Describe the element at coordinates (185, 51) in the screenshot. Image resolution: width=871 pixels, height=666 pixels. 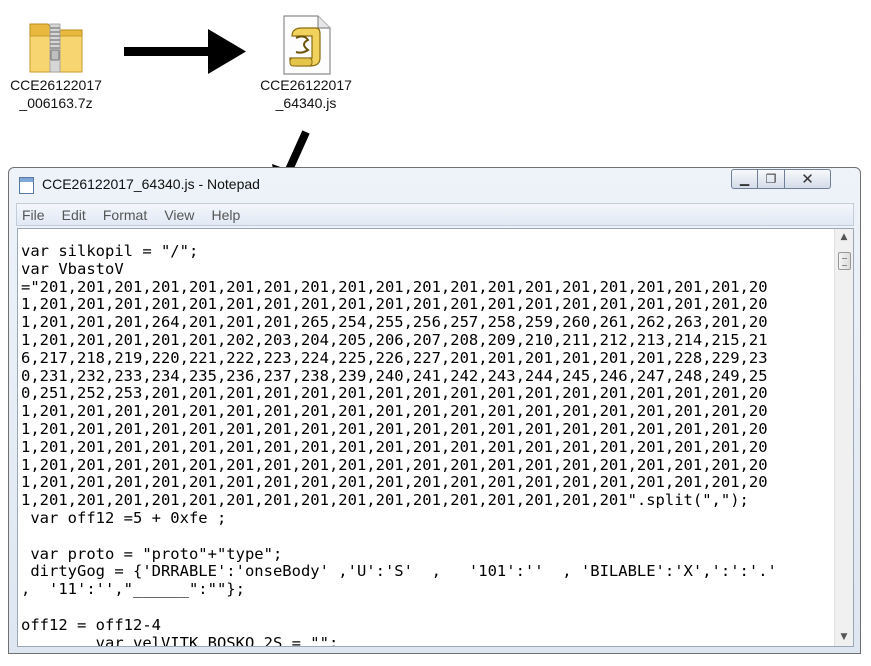
I see `arrow-right-icon` at that location.